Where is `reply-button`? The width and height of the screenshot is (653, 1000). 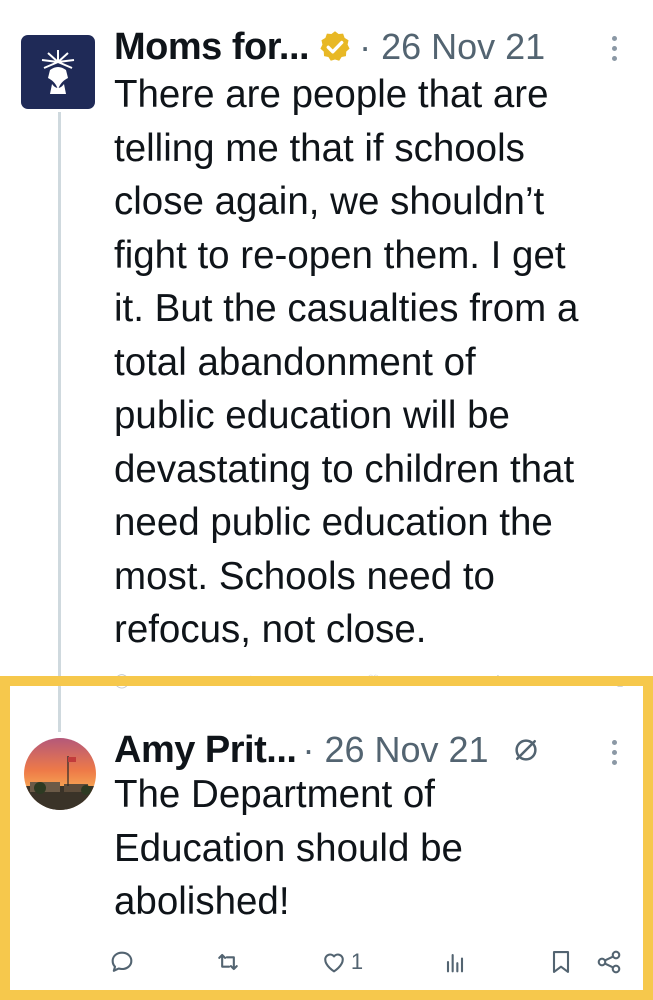 reply-button is located at coordinates (122, 962).